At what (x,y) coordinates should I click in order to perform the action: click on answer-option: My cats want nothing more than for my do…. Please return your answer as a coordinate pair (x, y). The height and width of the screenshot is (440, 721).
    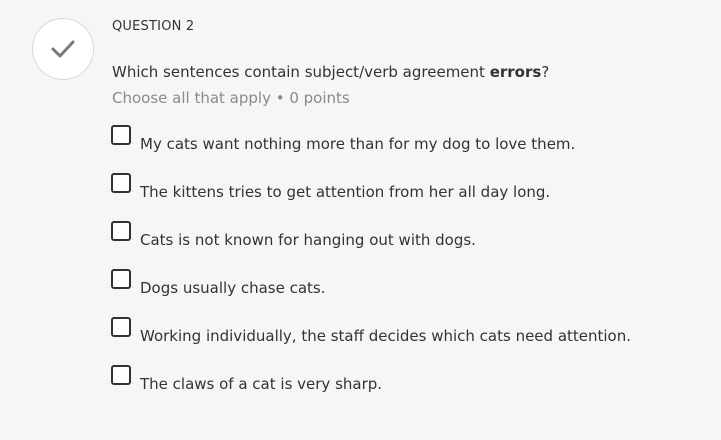
    Looking at the image, I should click on (406, 145).